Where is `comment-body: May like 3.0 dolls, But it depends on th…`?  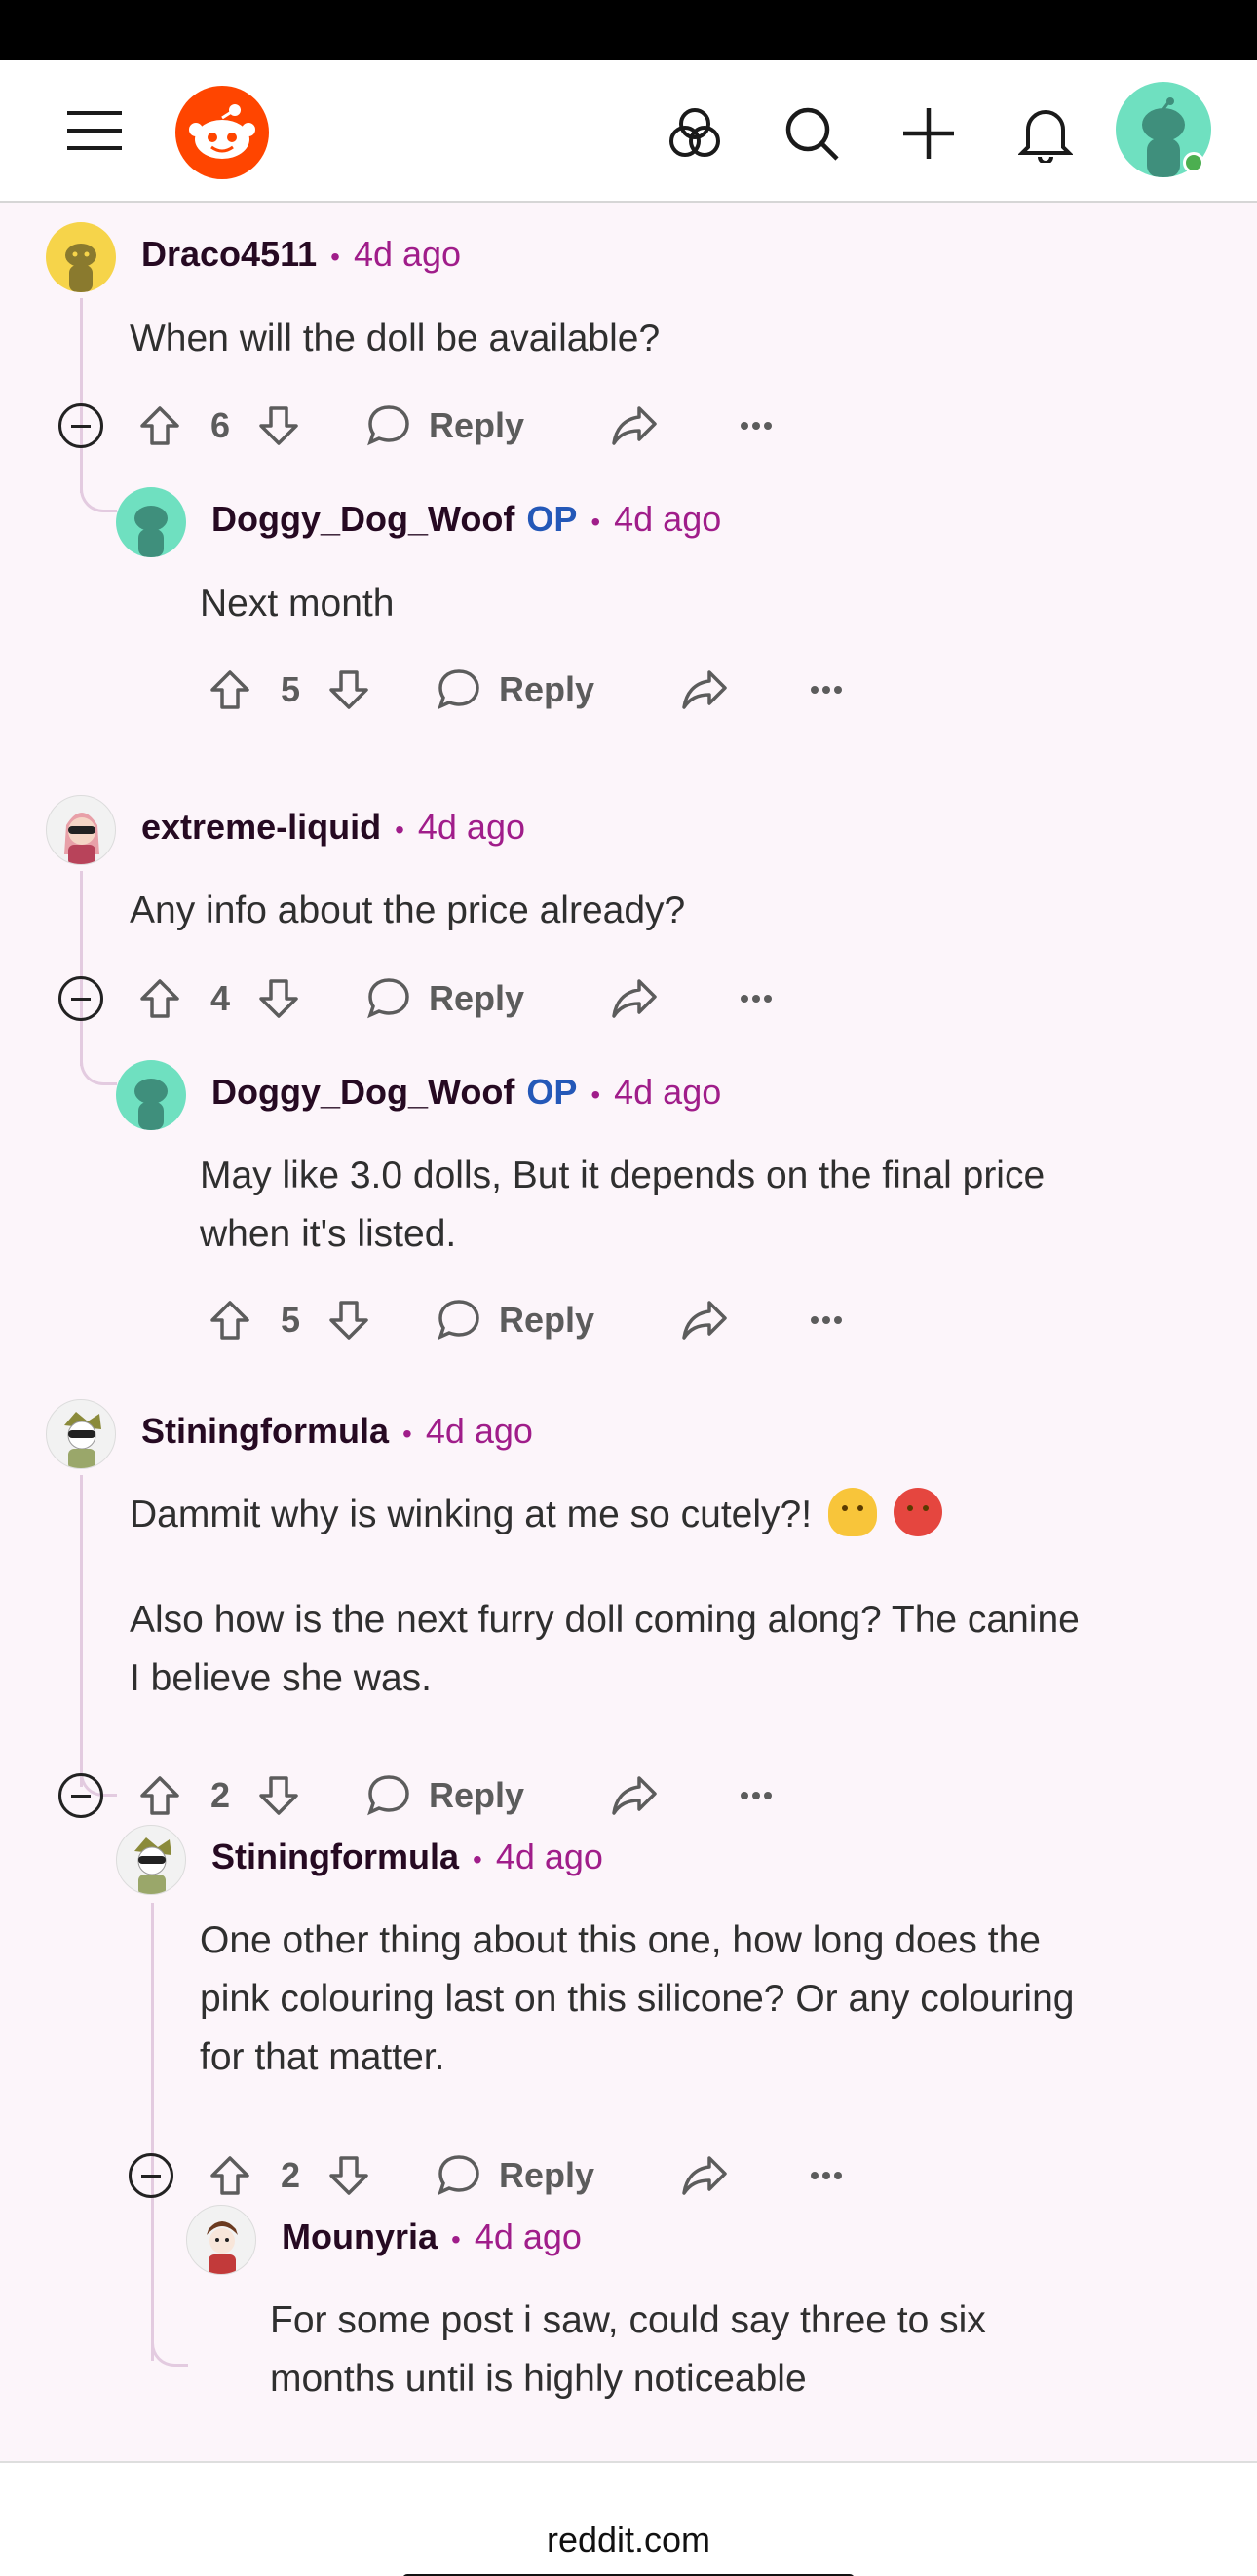
comment-body: May like 3.0 dolls, But it depends on th… is located at coordinates (623, 1205).